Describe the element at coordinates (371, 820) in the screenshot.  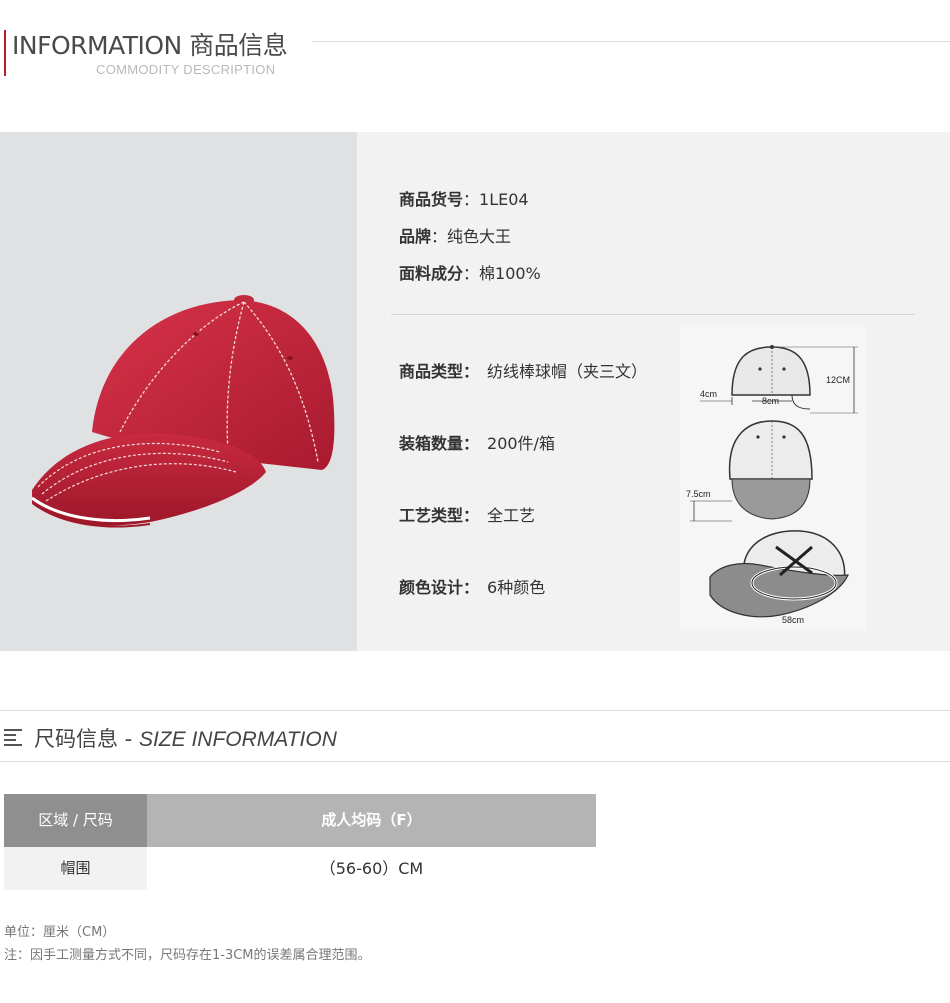
I see `size-table-header-size: 成人均码（F）` at that location.